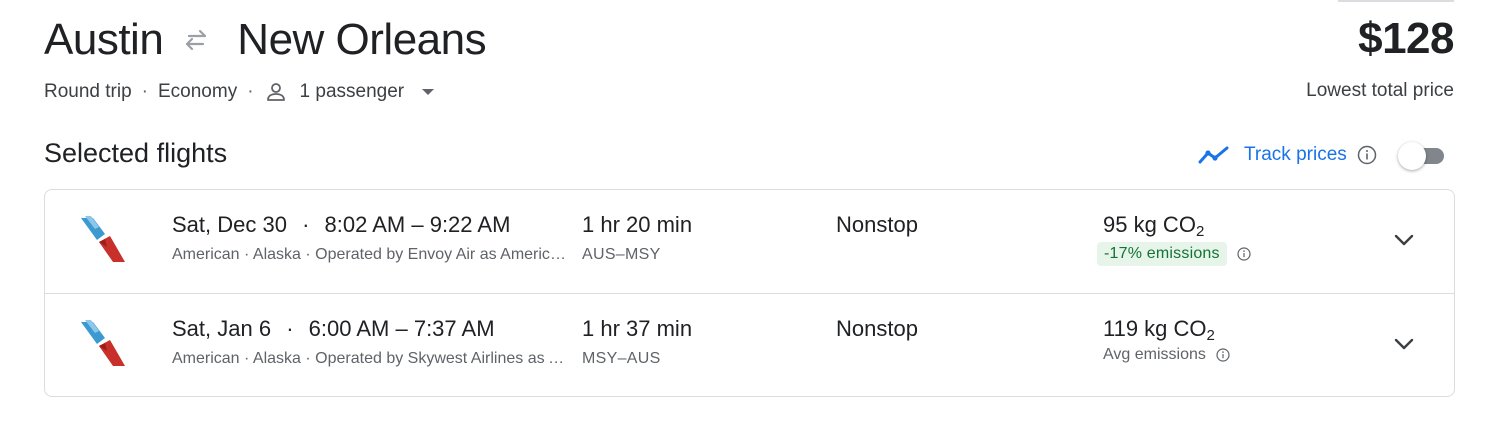 The width and height of the screenshot is (1500, 430). What do you see at coordinates (1411, 156) in the screenshot?
I see `toggle-knob` at bounding box center [1411, 156].